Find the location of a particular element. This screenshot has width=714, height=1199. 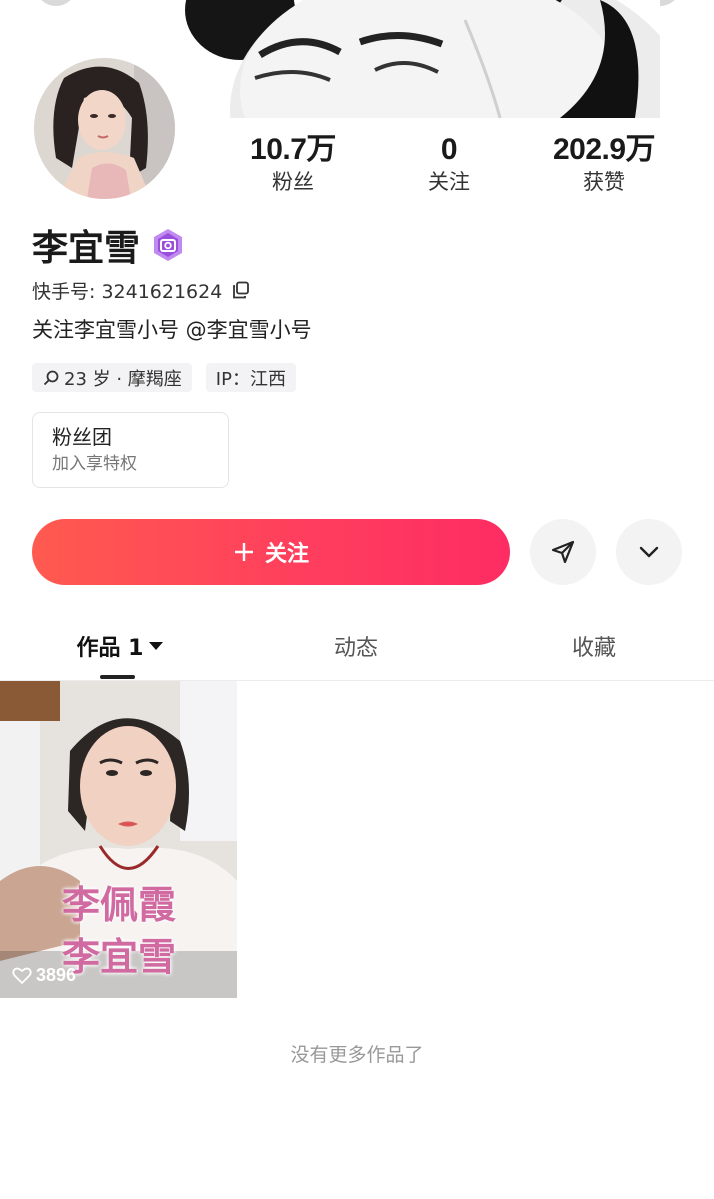

ip-tag-text: IP：江西 is located at coordinates (250, 379).